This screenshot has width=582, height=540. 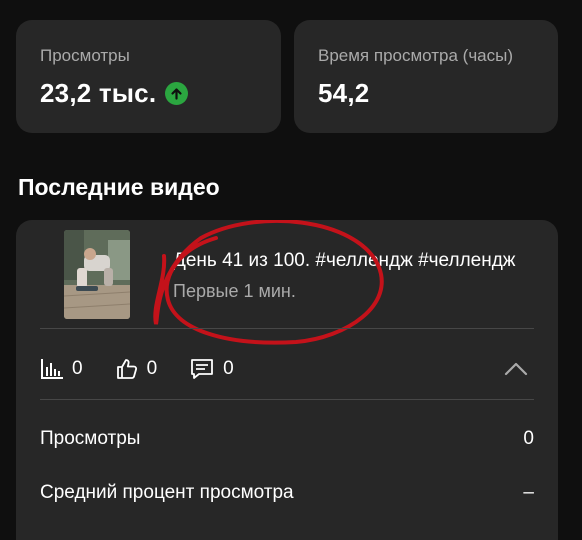 What do you see at coordinates (358, 261) in the screenshot?
I see `video-title: День 41 из 100. #челлендж #челлендж` at bounding box center [358, 261].